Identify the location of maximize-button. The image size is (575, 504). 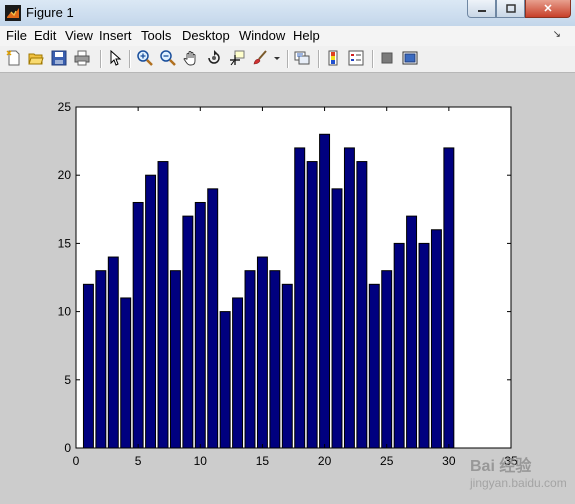
(510, 9).